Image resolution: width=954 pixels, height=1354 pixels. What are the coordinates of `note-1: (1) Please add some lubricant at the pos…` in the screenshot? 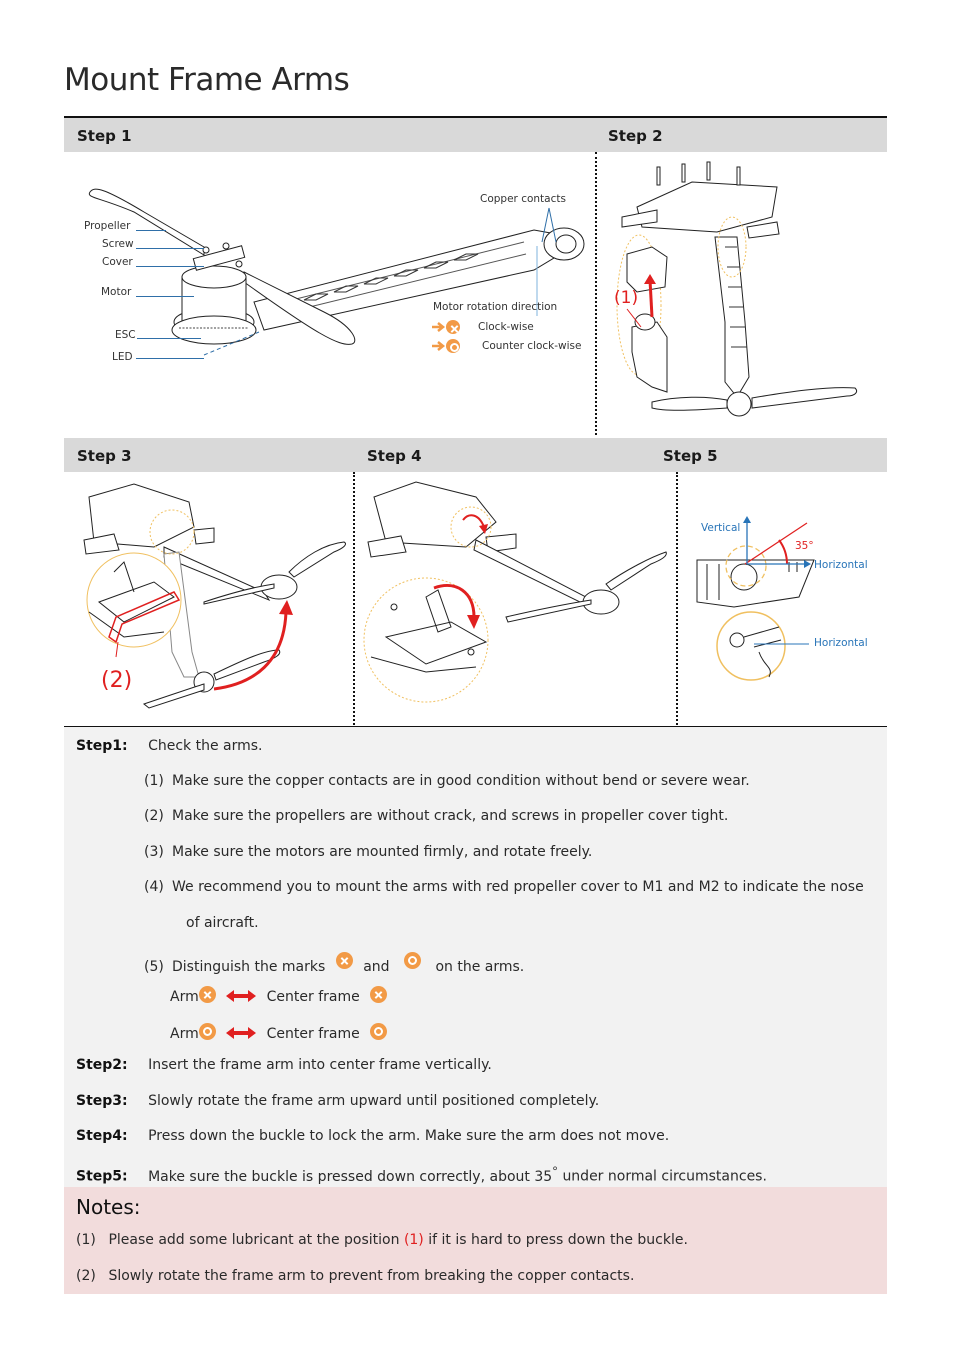 It's located at (382, 1240).